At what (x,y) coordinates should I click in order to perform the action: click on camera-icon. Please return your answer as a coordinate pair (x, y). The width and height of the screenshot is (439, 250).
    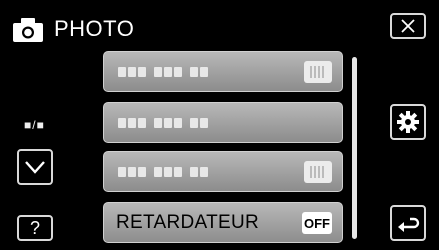
    Looking at the image, I should click on (28, 30).